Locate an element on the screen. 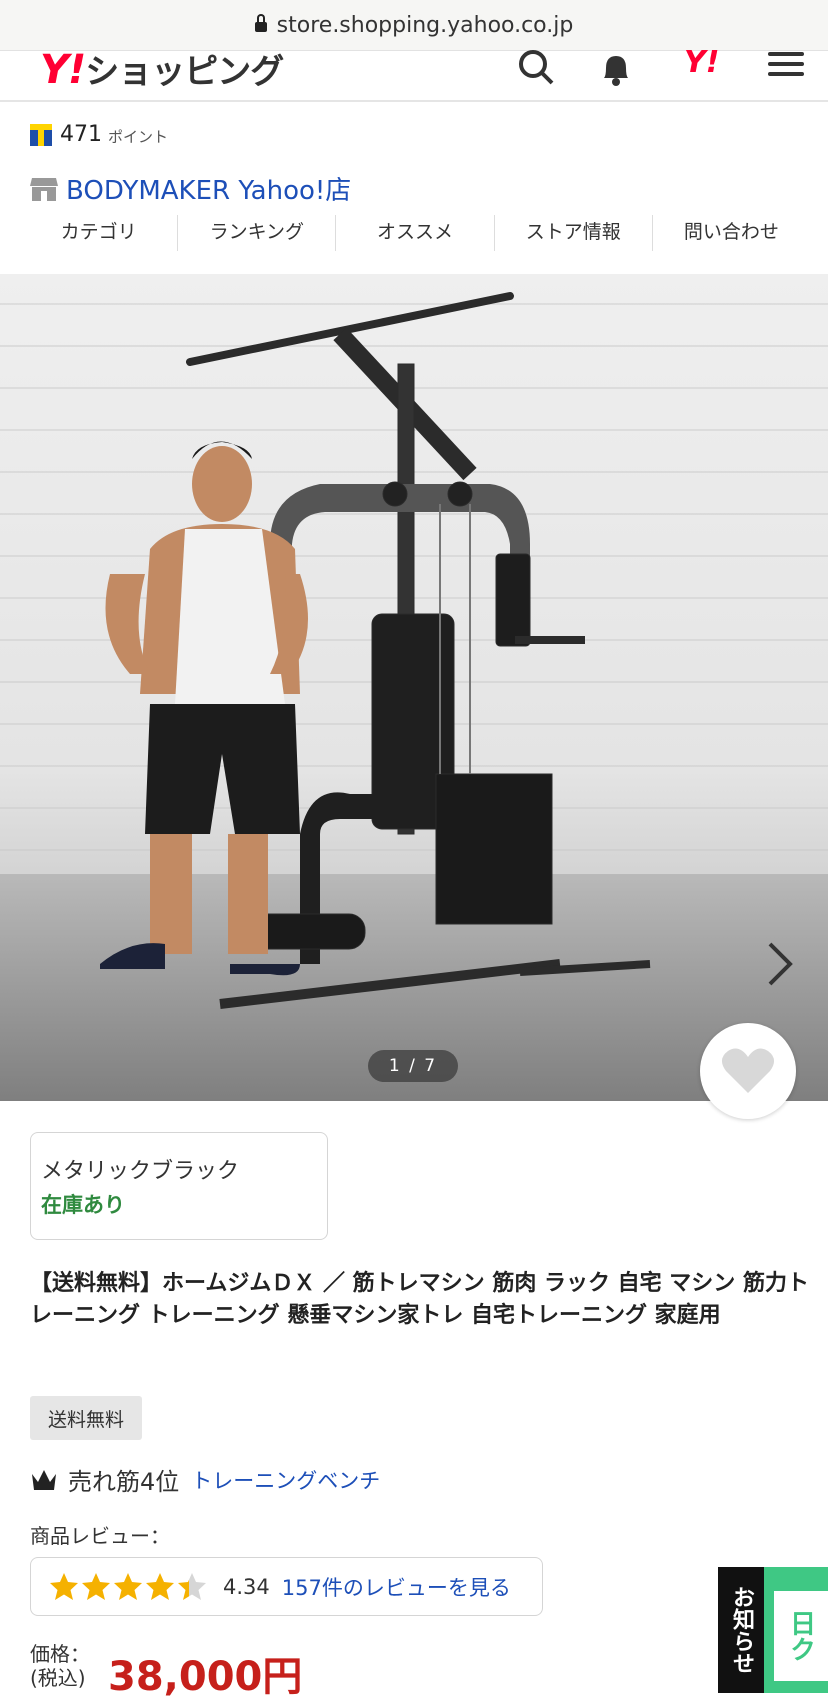 This screenshot has width=828, height=1702. site-header: Y!ショッピング Y! is located at coordinates (414, 74).